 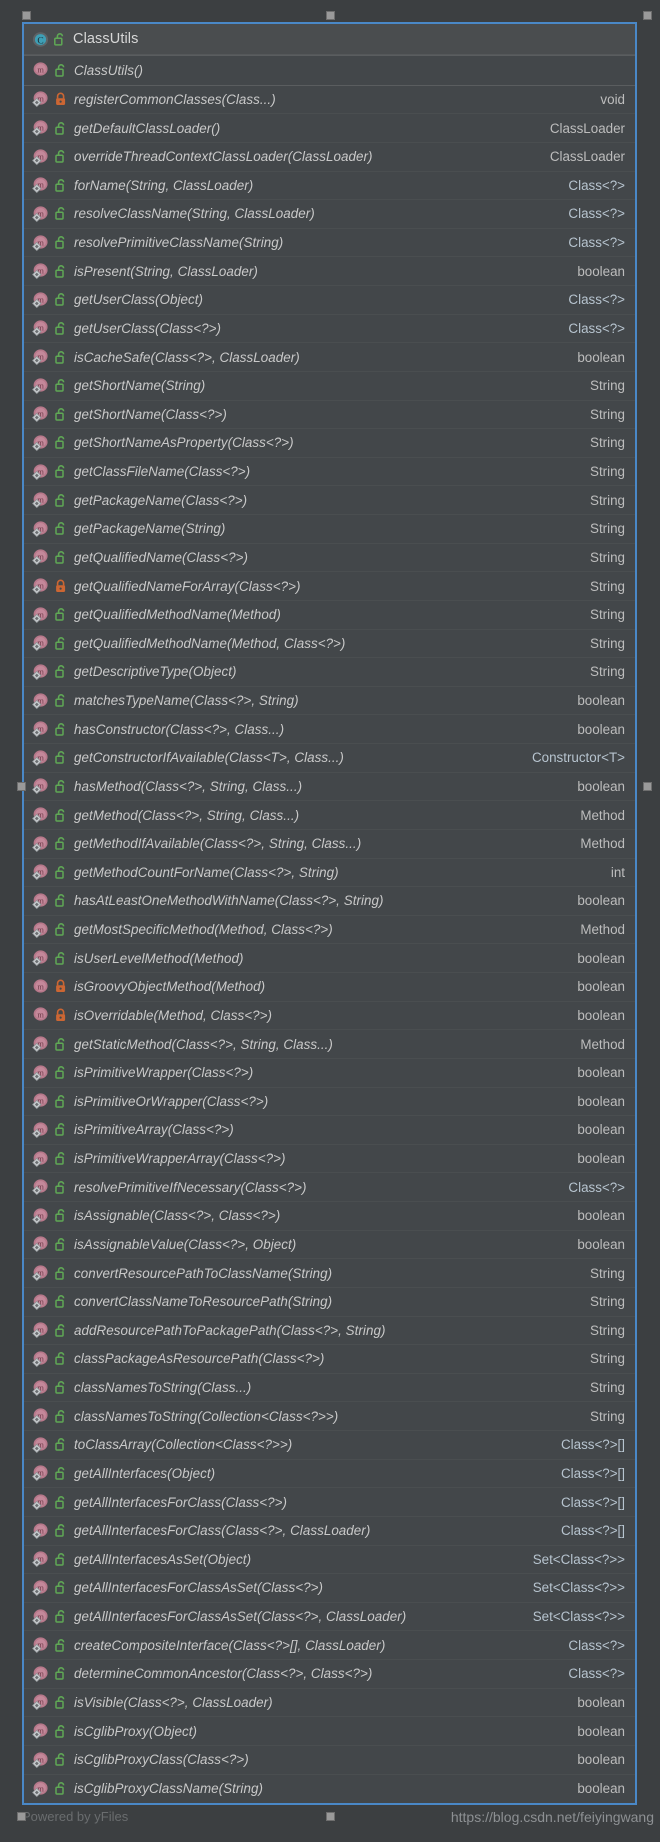 I want to click on member-signature: isCglibProxyClassName(String), so click(x=168, y=1789).